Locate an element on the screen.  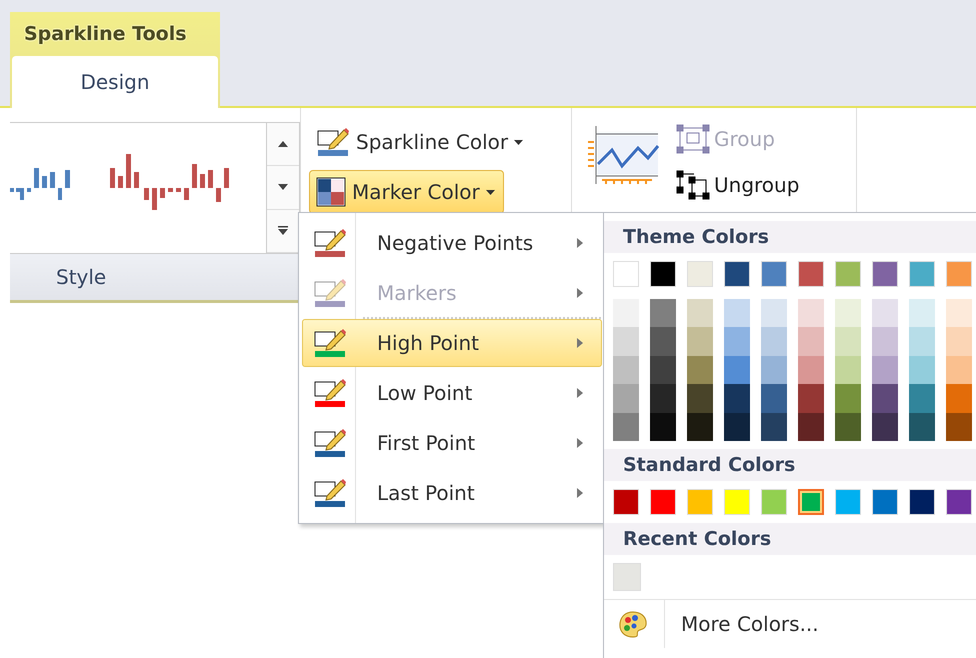
ungroup-icon is located at coordinates (693, 185).